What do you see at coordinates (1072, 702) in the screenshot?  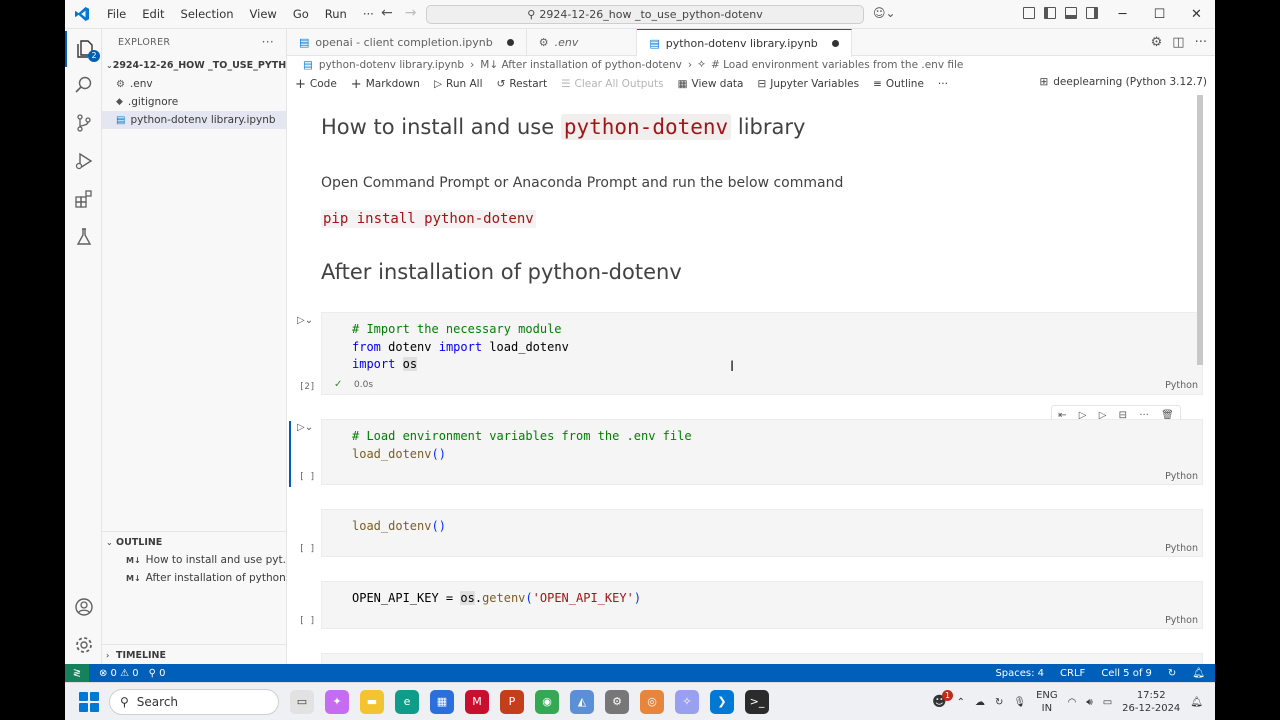 I see `wifi-icon: ◠` at bounding box center [1072, 702].